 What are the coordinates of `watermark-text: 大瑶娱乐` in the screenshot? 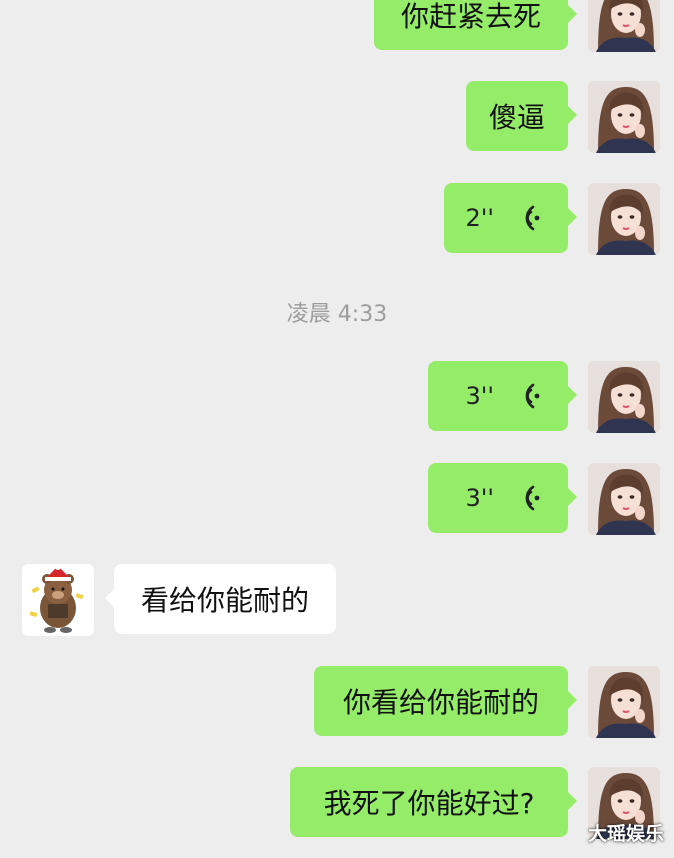 It's located at (625, 834).